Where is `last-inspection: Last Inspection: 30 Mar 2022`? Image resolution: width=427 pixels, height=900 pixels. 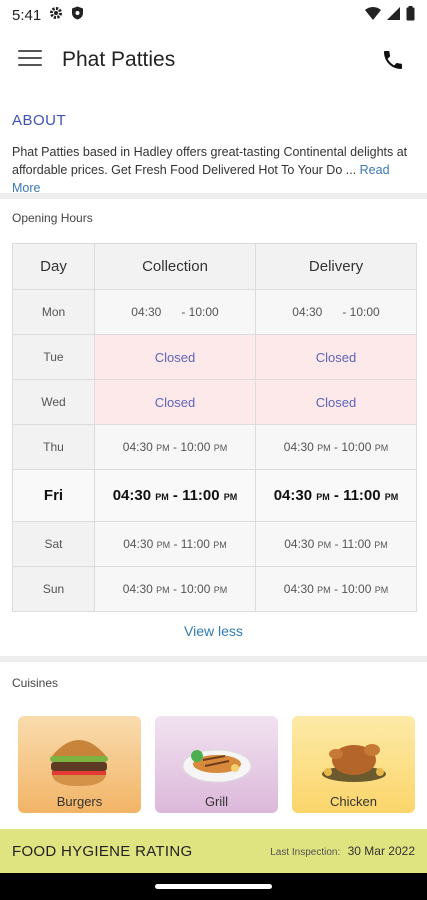 last-inspection: Last Inspection: 30 Mar 2022 is located at coordinates (342, 851).